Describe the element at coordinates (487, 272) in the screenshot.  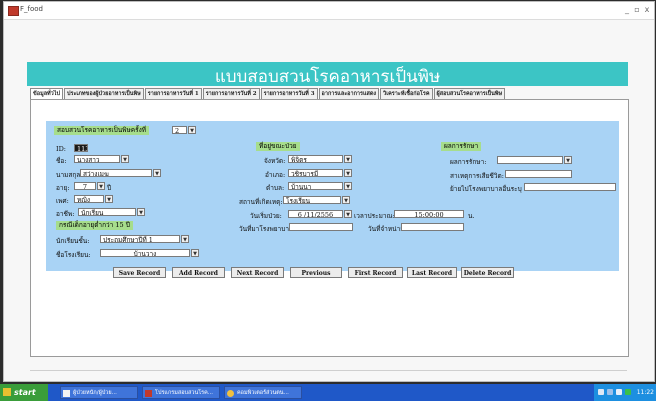
I see `delete-record-button: Delete Record` at that location.